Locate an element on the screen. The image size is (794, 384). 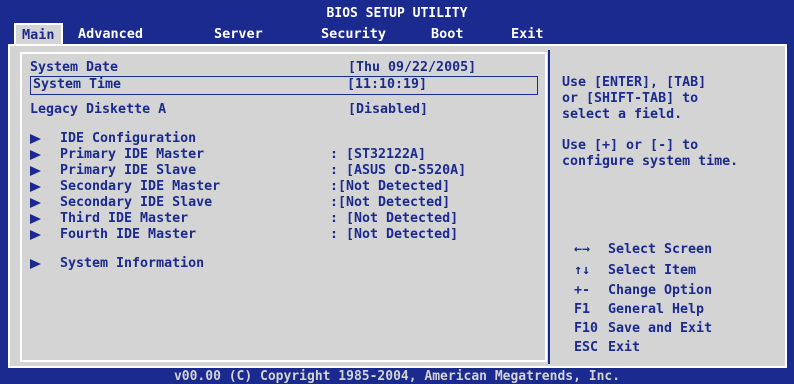
submenu-label: System Information is located at coordinates (132, 263).